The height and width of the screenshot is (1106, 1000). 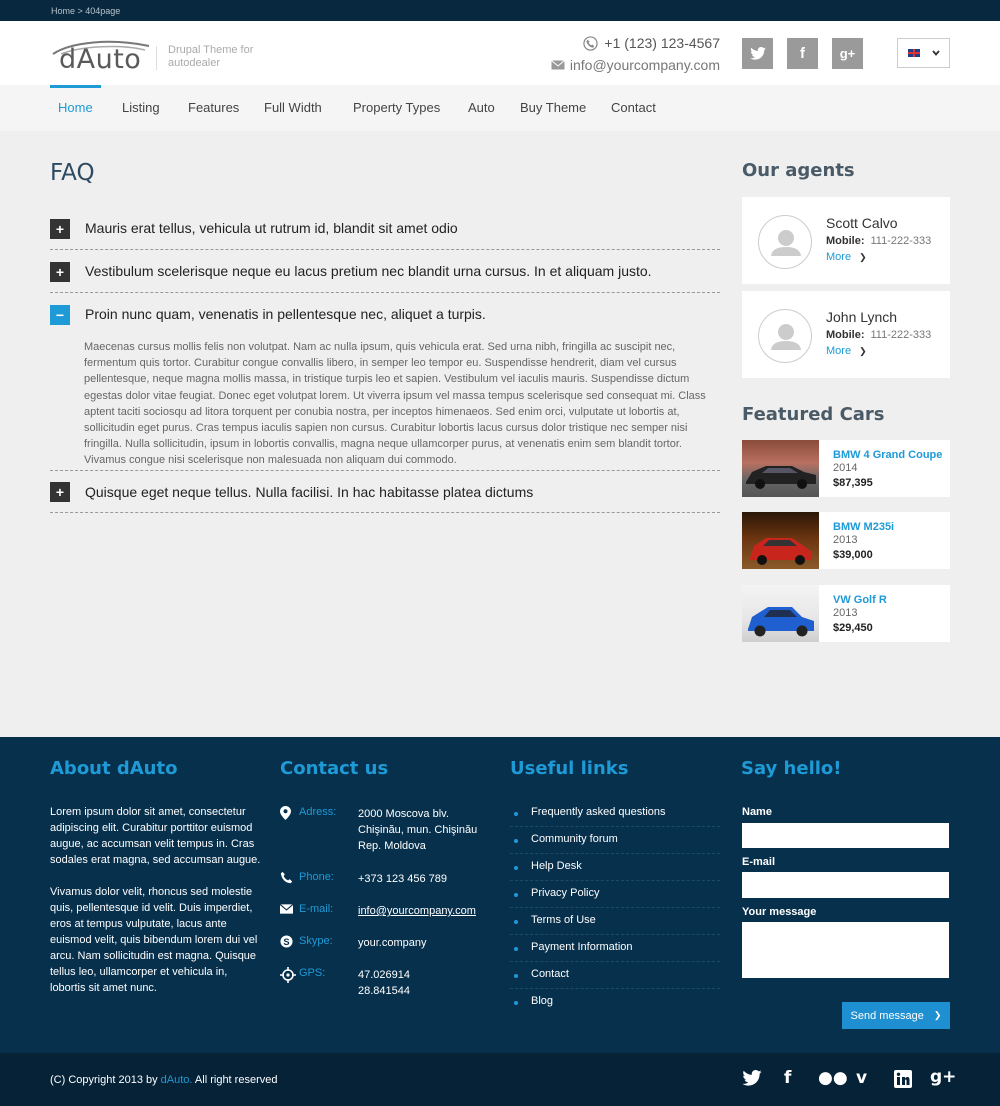 I want to click on linkedin-link, so click(x=903, y=1081).